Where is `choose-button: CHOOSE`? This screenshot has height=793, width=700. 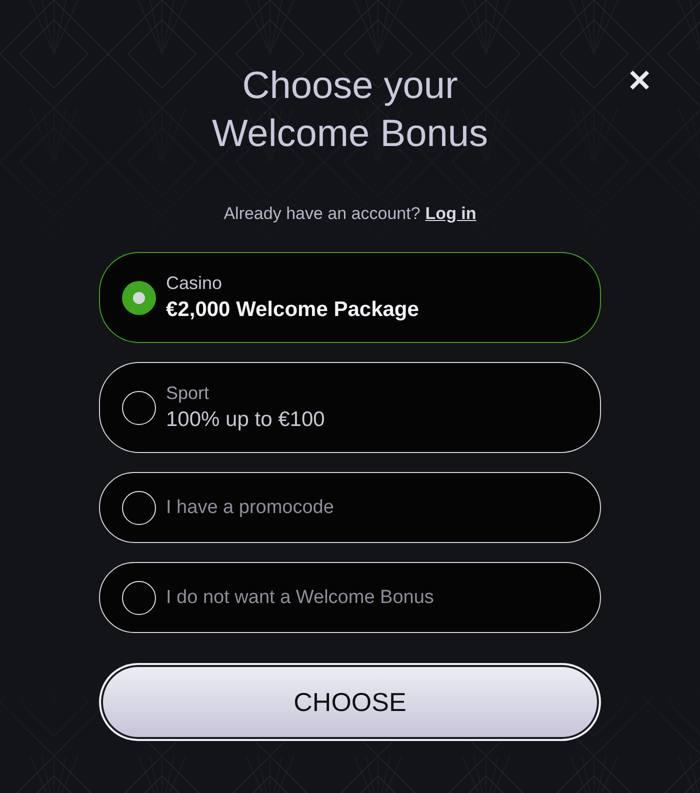 choose-button: CHOOSE is located at coordinates (350, 702).